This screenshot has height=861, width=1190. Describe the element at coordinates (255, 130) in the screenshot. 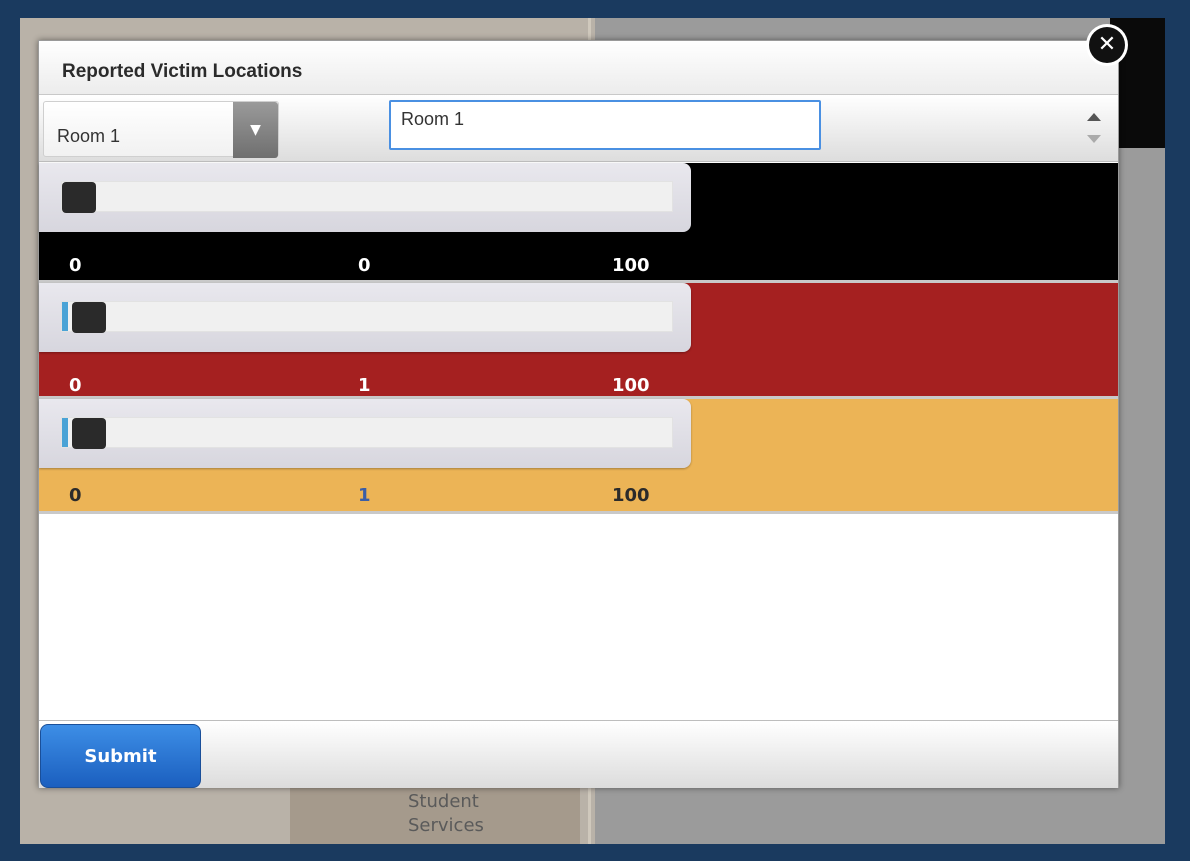

I see `chevron-down-icon: ▼` at that location.